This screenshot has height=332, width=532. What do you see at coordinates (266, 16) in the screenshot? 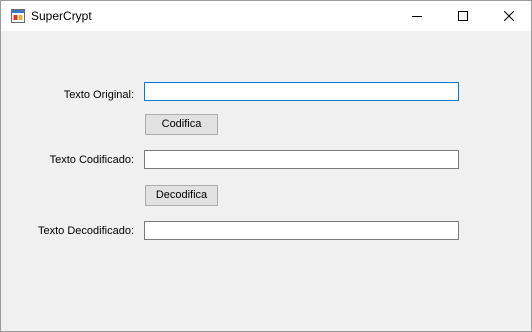
I see `title-bar: SuperCrypt` at bounding box center [266, 16].